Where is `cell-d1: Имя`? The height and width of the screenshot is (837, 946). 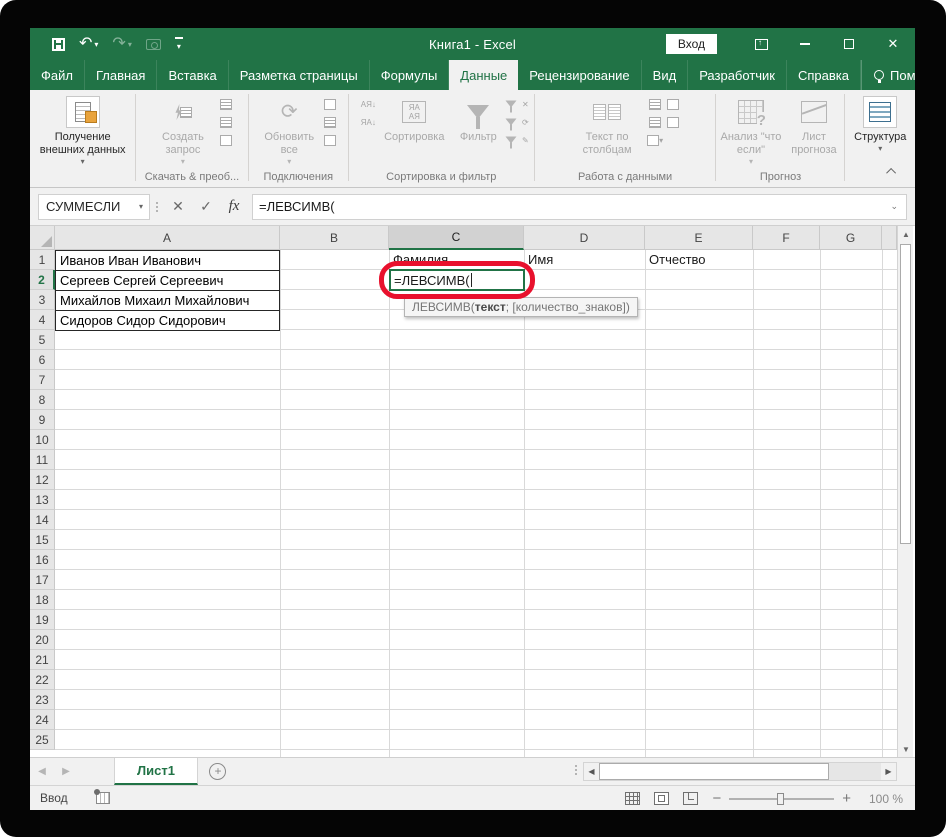 cell-d1: Имя is located at coordinates (584, 260).